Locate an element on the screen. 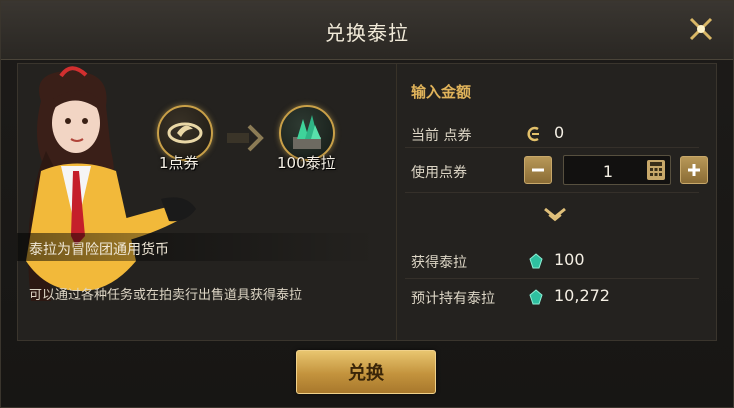 This screenshot has width=734, height=408. section-title: 输入金额 is located at coordinates (441, 92).